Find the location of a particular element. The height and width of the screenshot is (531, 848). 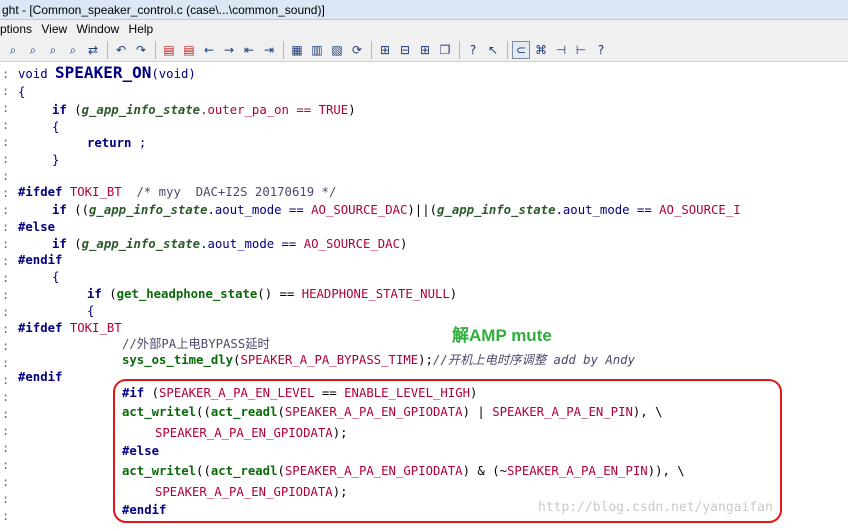

function-call: get_headphone_state is located at coordinates (187, 294).